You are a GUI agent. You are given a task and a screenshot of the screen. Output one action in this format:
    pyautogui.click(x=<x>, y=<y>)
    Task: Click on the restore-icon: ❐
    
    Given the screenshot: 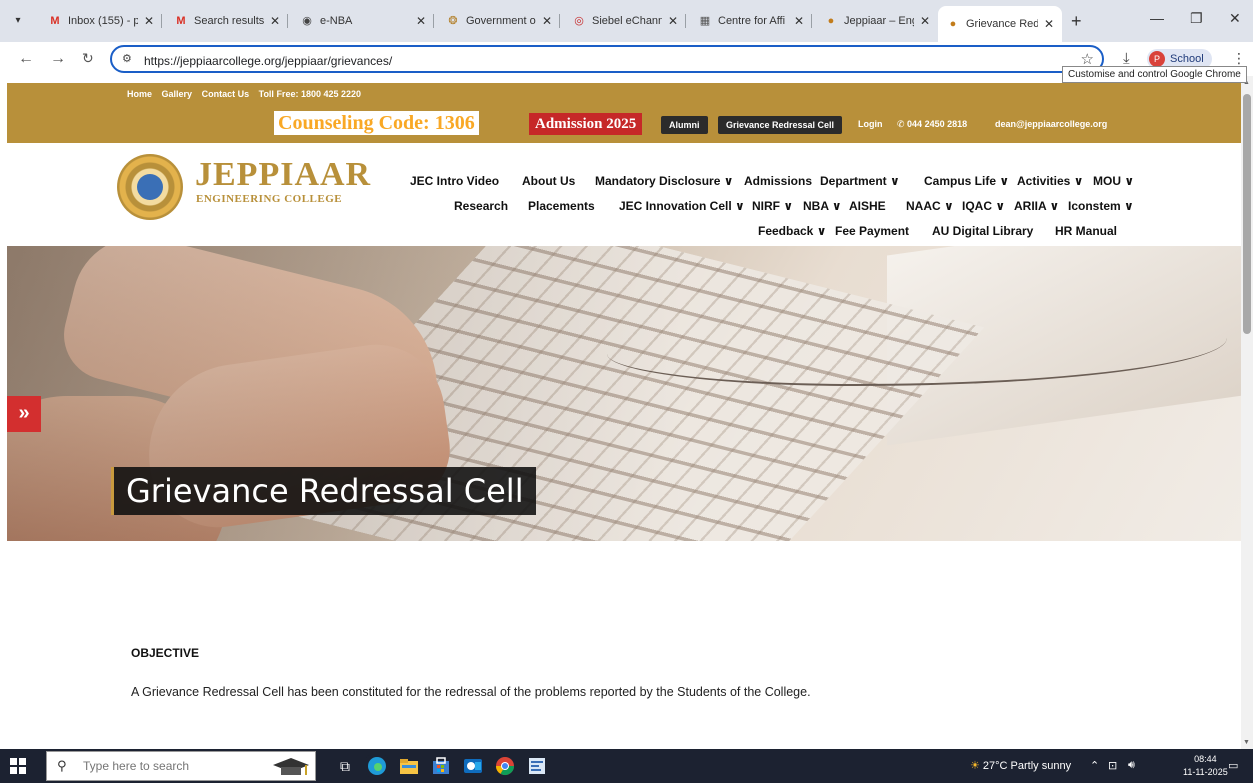 What is the action you would take?
    pyautogui.click(x=1196, y=18)
    